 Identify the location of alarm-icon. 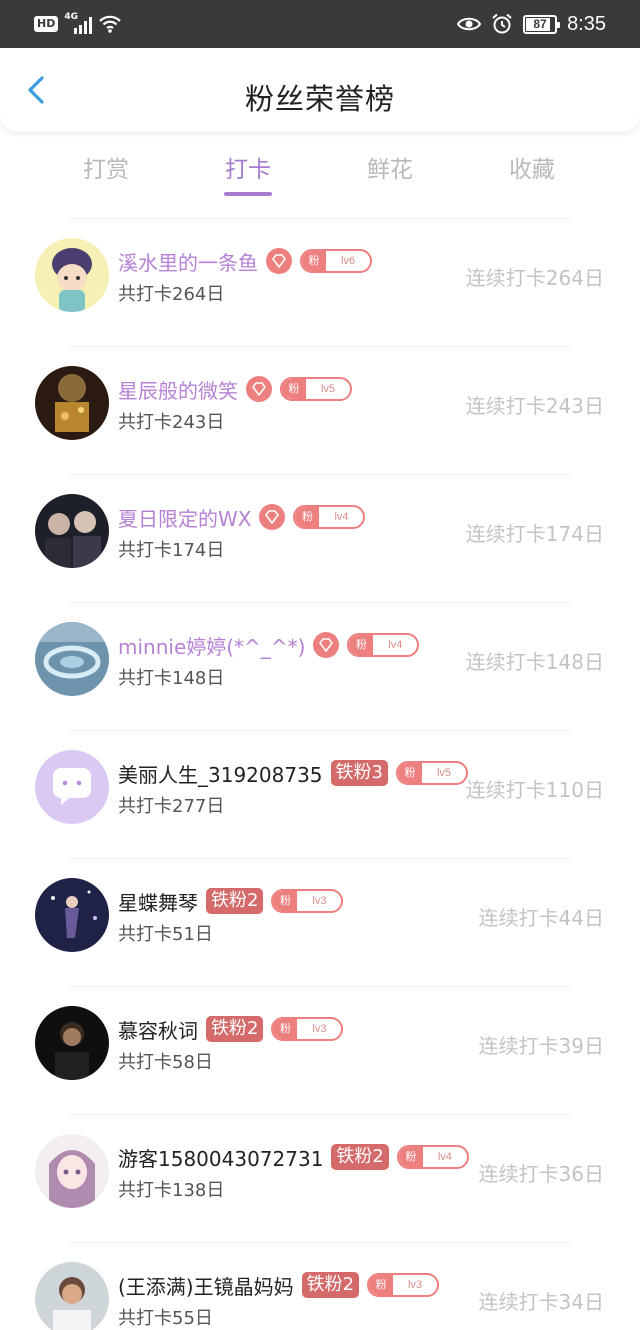
(502, 23).